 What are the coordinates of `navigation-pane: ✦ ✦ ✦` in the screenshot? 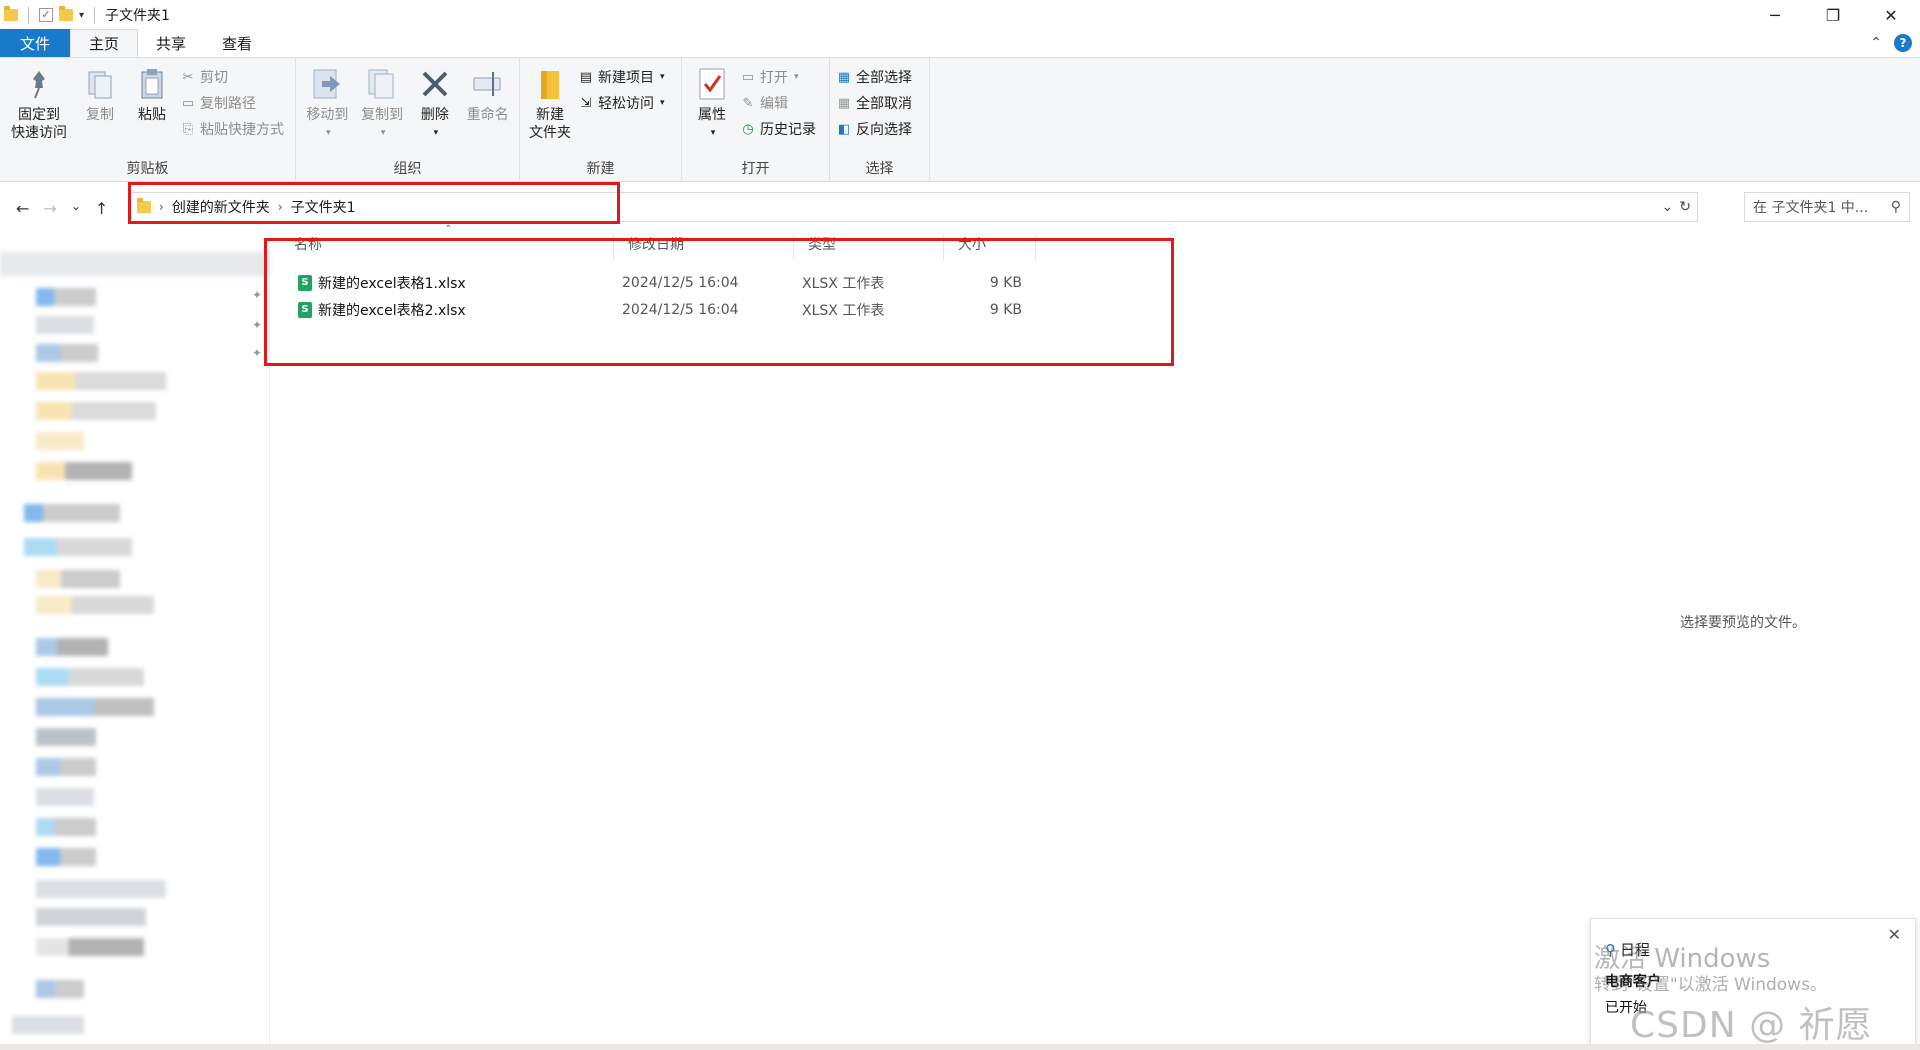 It's located at (135, 645).